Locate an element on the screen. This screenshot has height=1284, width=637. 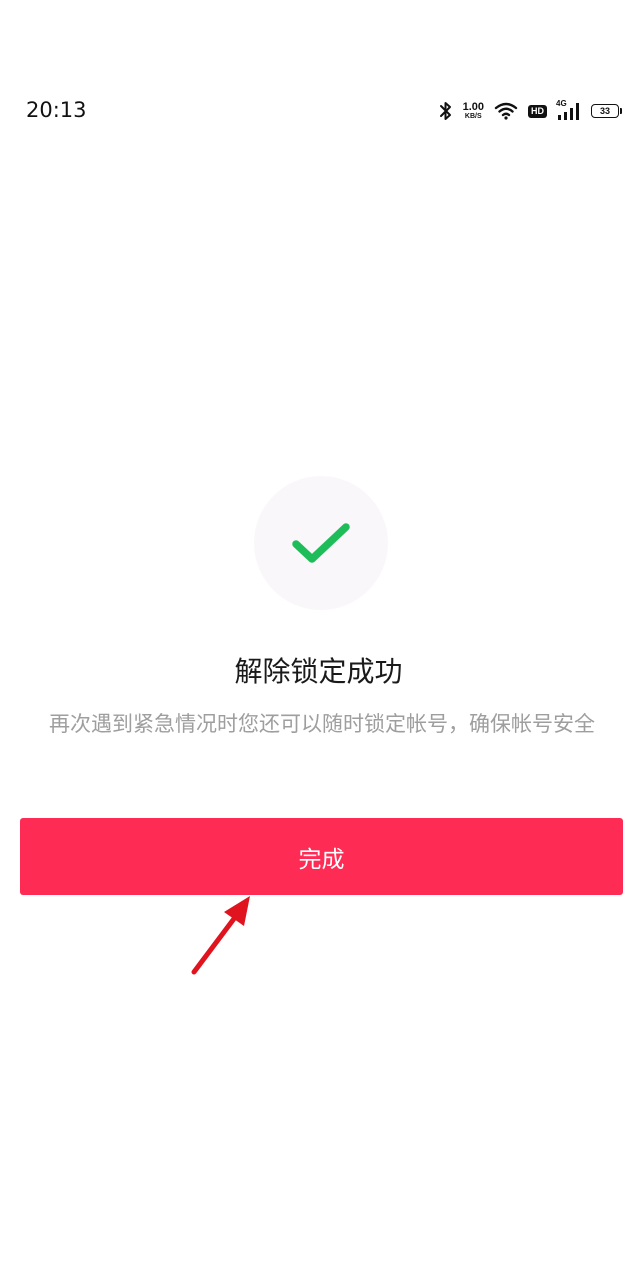
net-speed-indicator: 1.00 KB/S is located at coordinates (473, 111).